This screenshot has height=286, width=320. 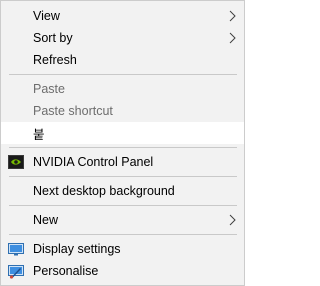 What do you see at coordinates (16, 272) in the screenshot?
I see `personalise-icon` at bounding box center [16, 272].